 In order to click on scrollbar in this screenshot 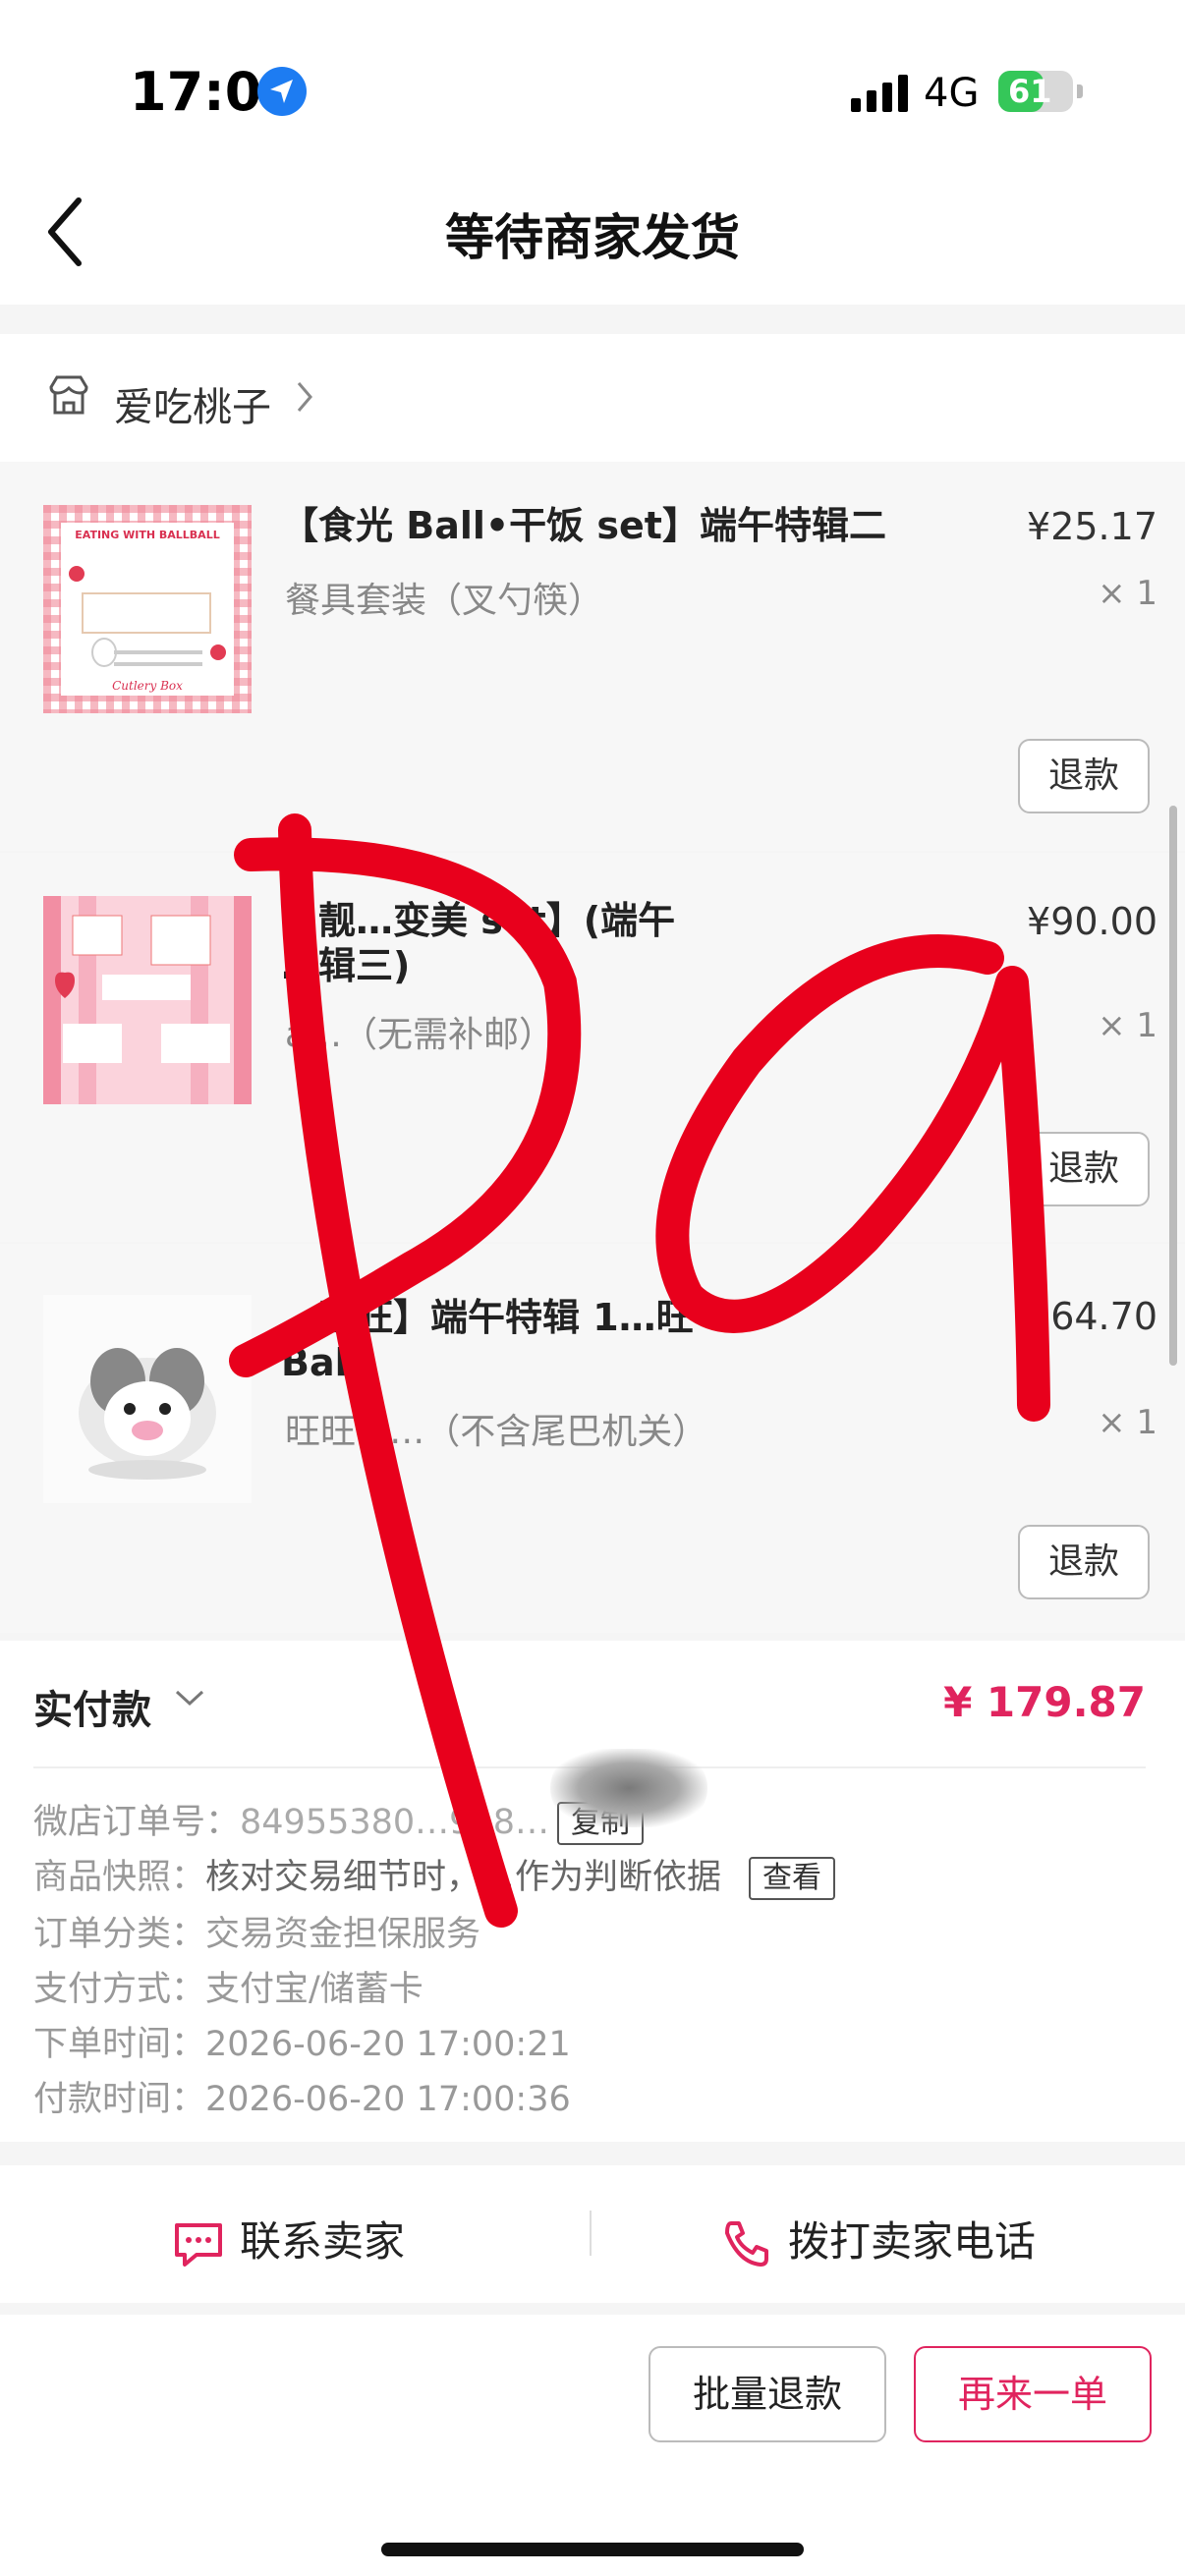, I will do `click(1173, 1086)`.